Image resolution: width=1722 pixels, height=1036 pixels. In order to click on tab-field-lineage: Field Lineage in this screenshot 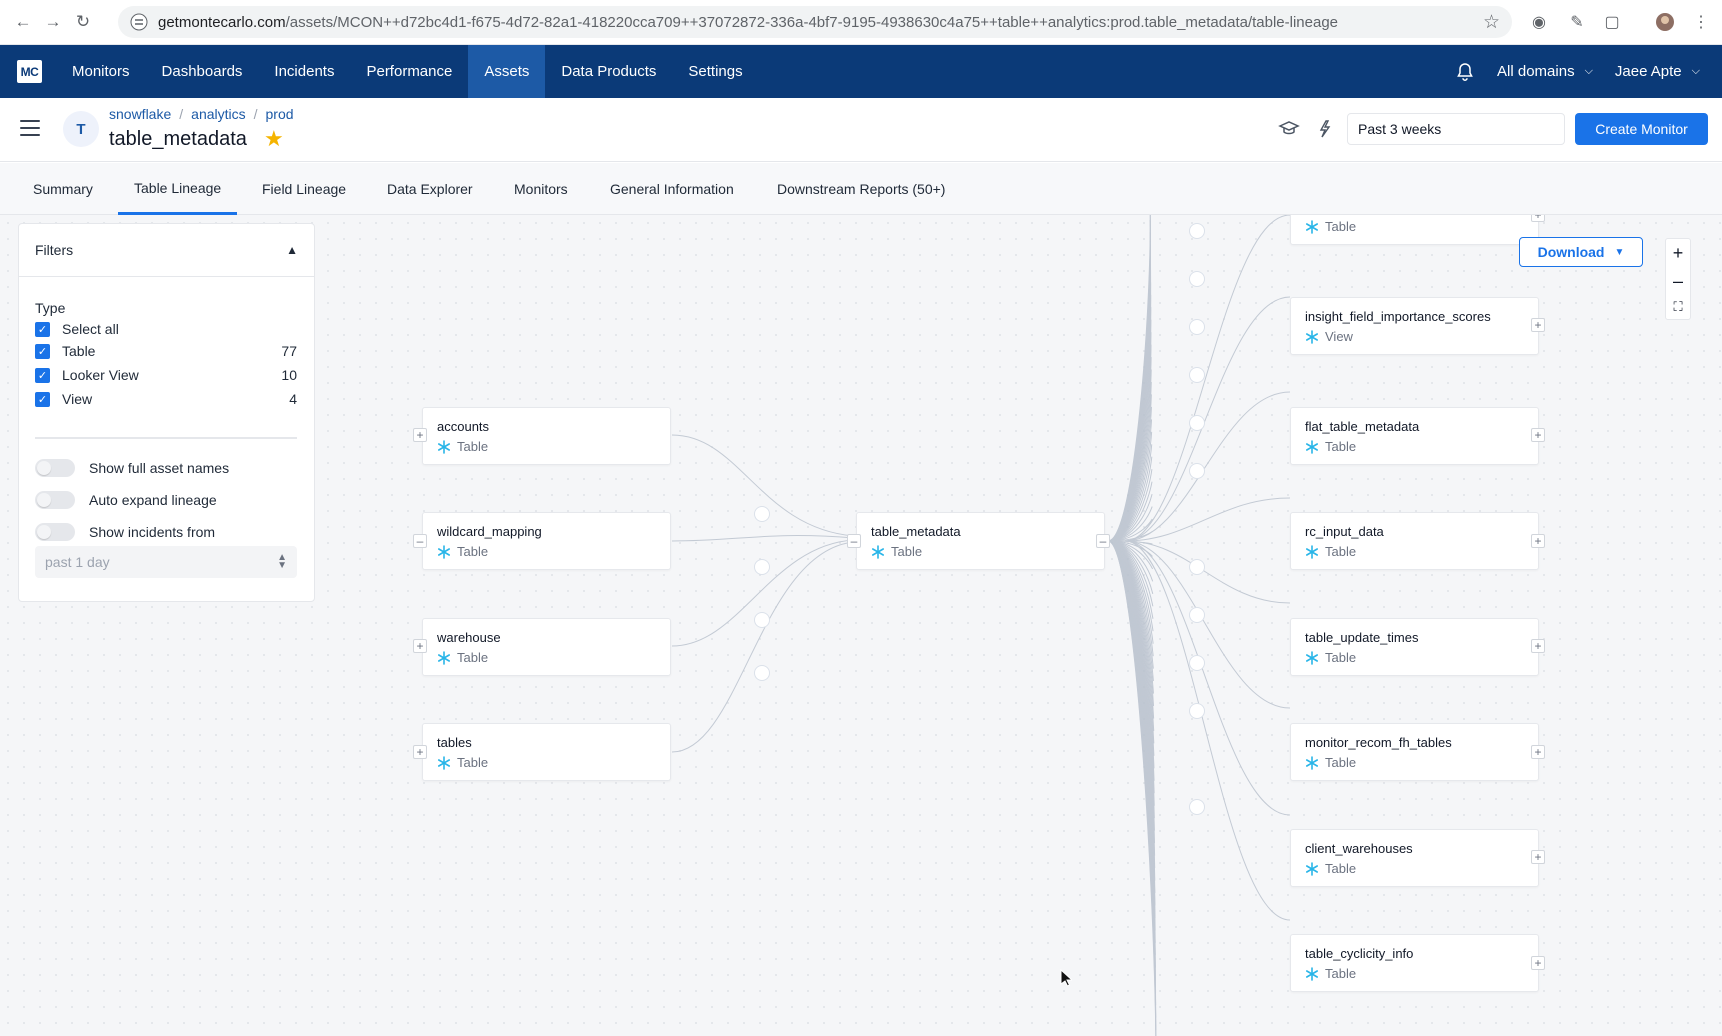, I will do `click(304, 189)`.